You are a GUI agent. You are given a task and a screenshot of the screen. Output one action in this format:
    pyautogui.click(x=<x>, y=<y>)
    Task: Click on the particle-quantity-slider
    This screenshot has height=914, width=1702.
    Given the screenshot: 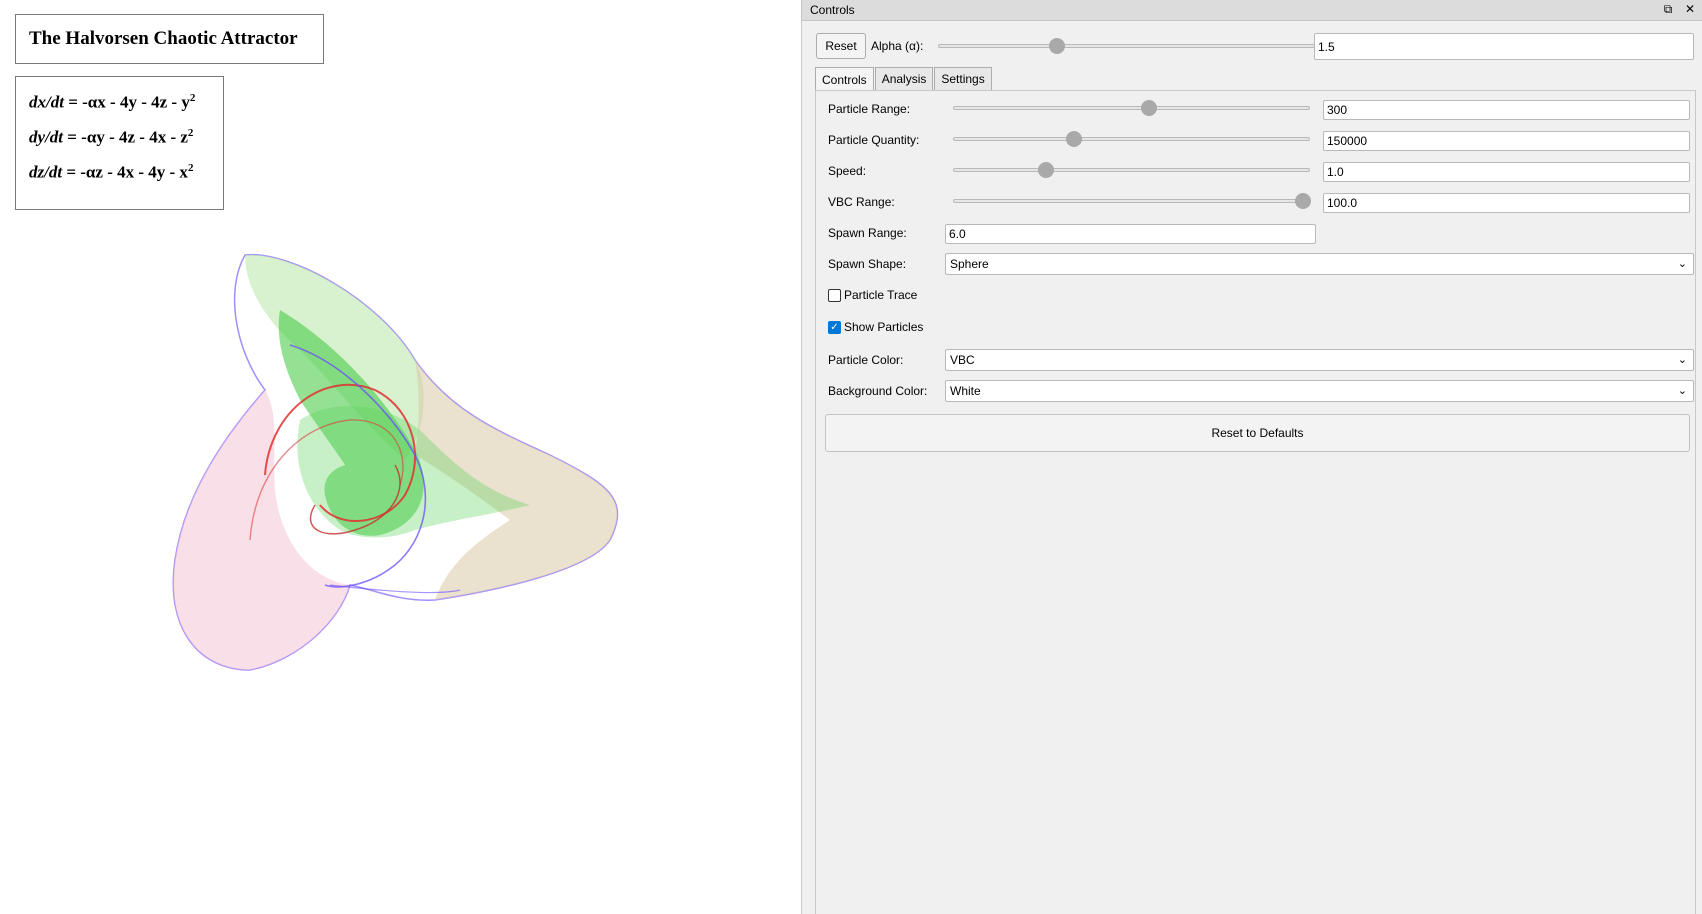 What is the action you would take?
    pyautogui.click(x=1131, y=139)
    